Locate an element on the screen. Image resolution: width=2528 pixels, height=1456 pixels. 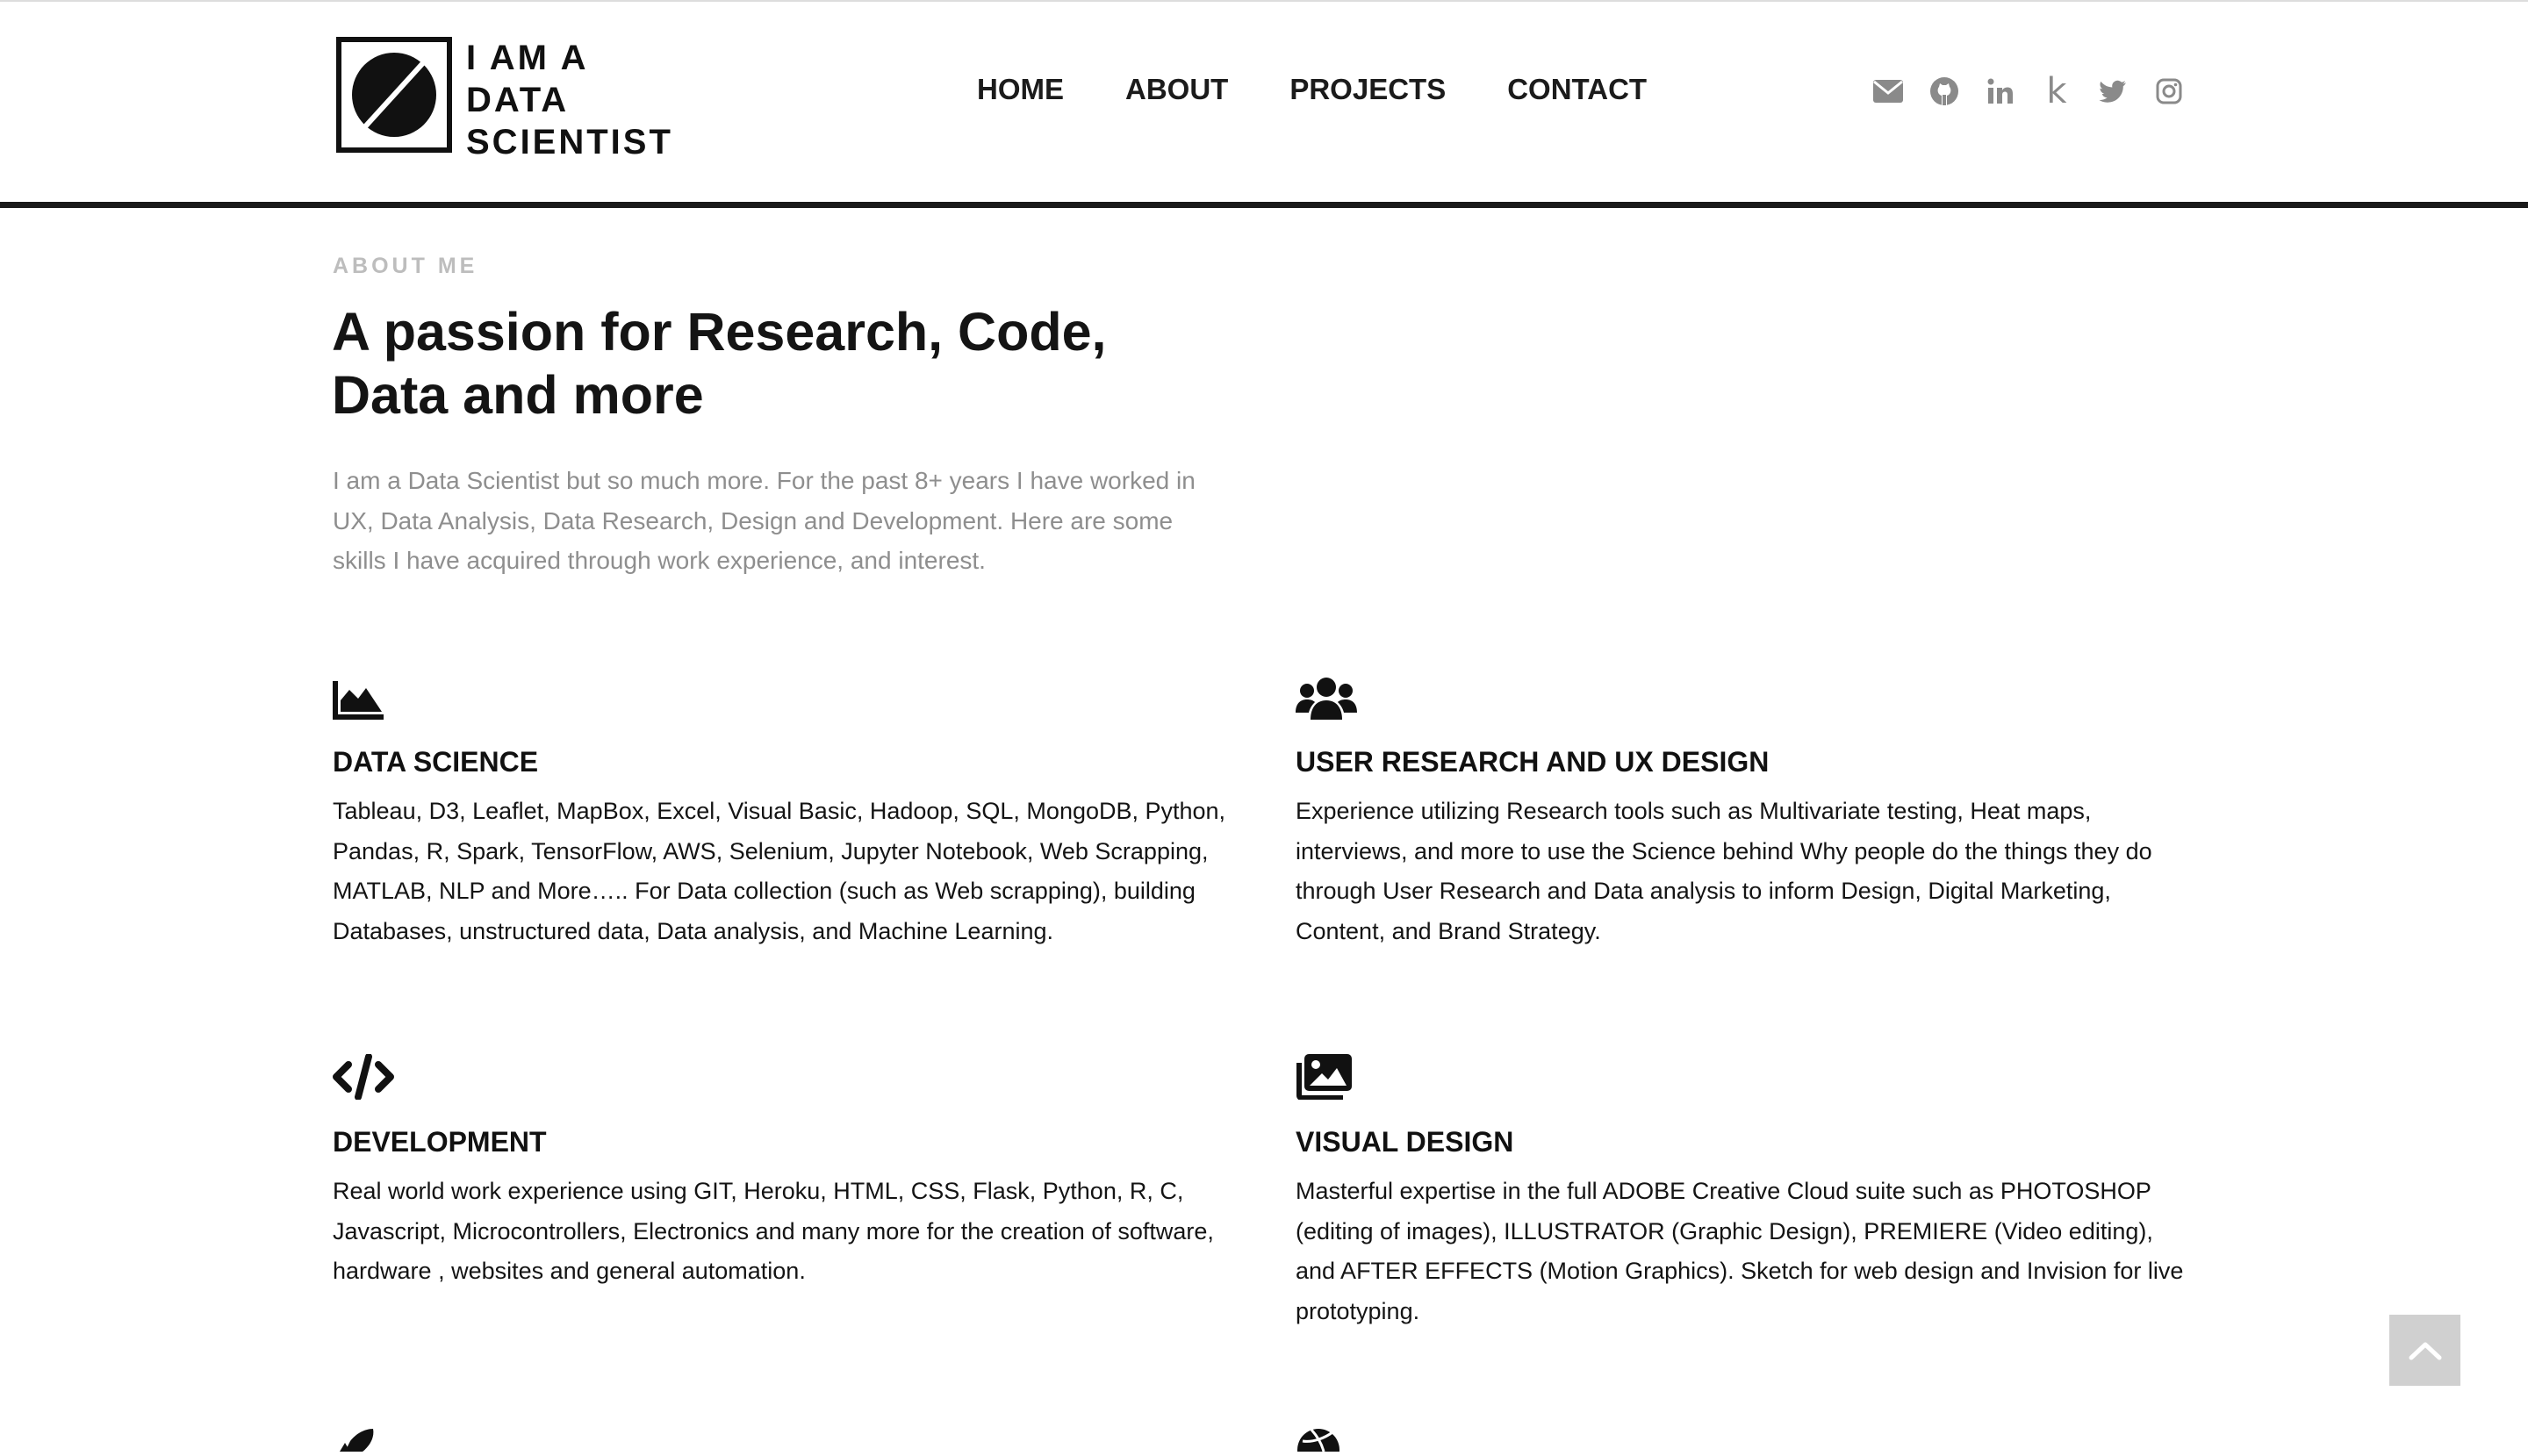
logo-line-1: I AM A is located at coordinates (528, 58).